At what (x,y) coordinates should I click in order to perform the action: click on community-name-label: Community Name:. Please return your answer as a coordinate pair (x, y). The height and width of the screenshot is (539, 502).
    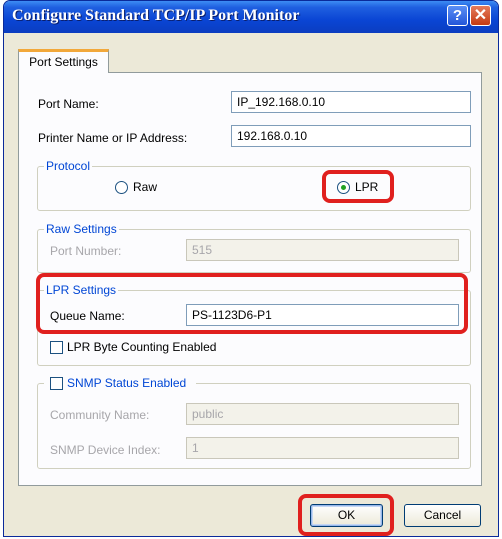
    Looking at the image, I should click on (100, 415).